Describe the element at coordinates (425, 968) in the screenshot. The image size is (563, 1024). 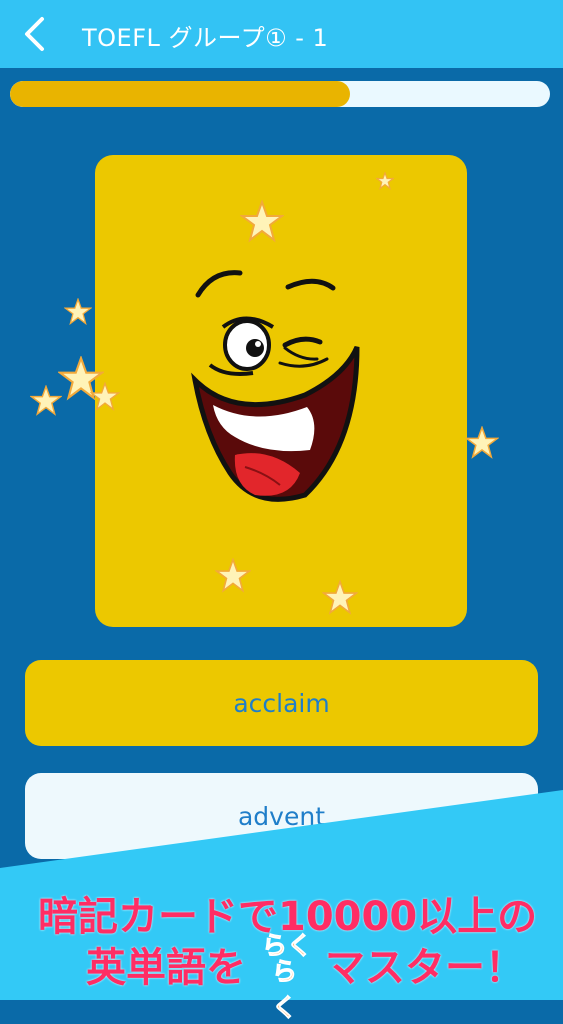
I see `promo-text-line2-end: マスター！` at that location.